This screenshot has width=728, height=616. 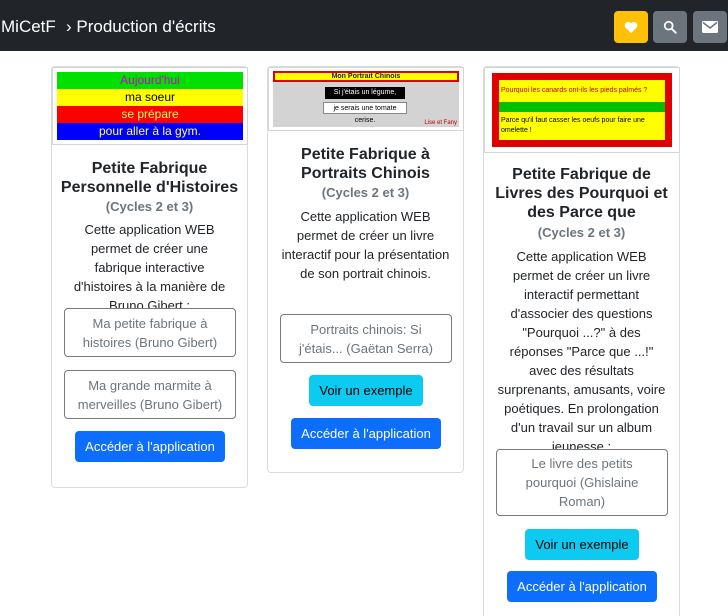 What do you see at coordinates (364, 25) in the screenshot?
I see `navbar: MiCetF › Production d'écrits` at bounding box center [364, 25].